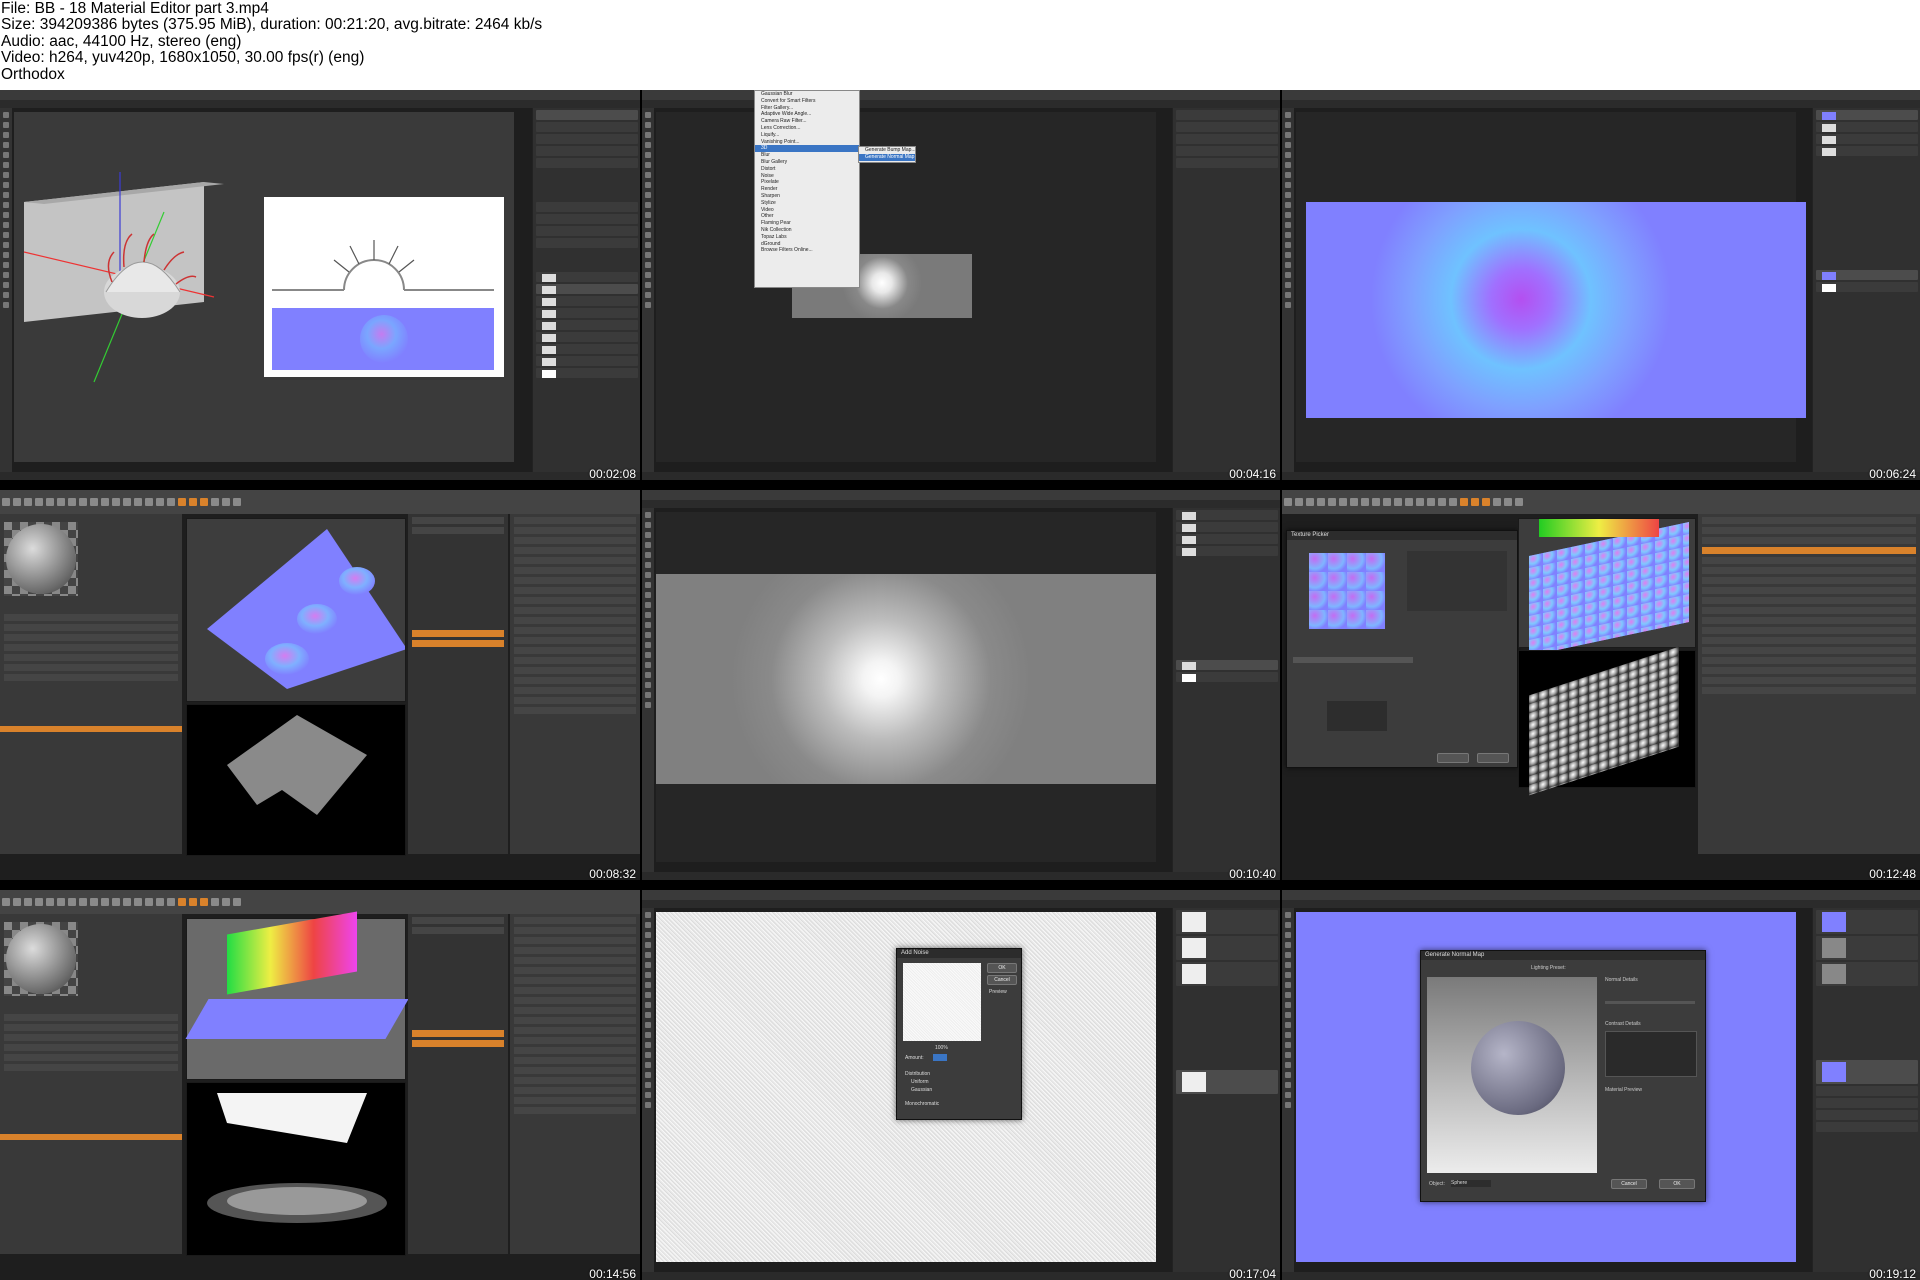  What do you see at coordinates (807, 149) in the screenshot?
I see `menu-item-3d: 3D` at bounding box center [807, 149].